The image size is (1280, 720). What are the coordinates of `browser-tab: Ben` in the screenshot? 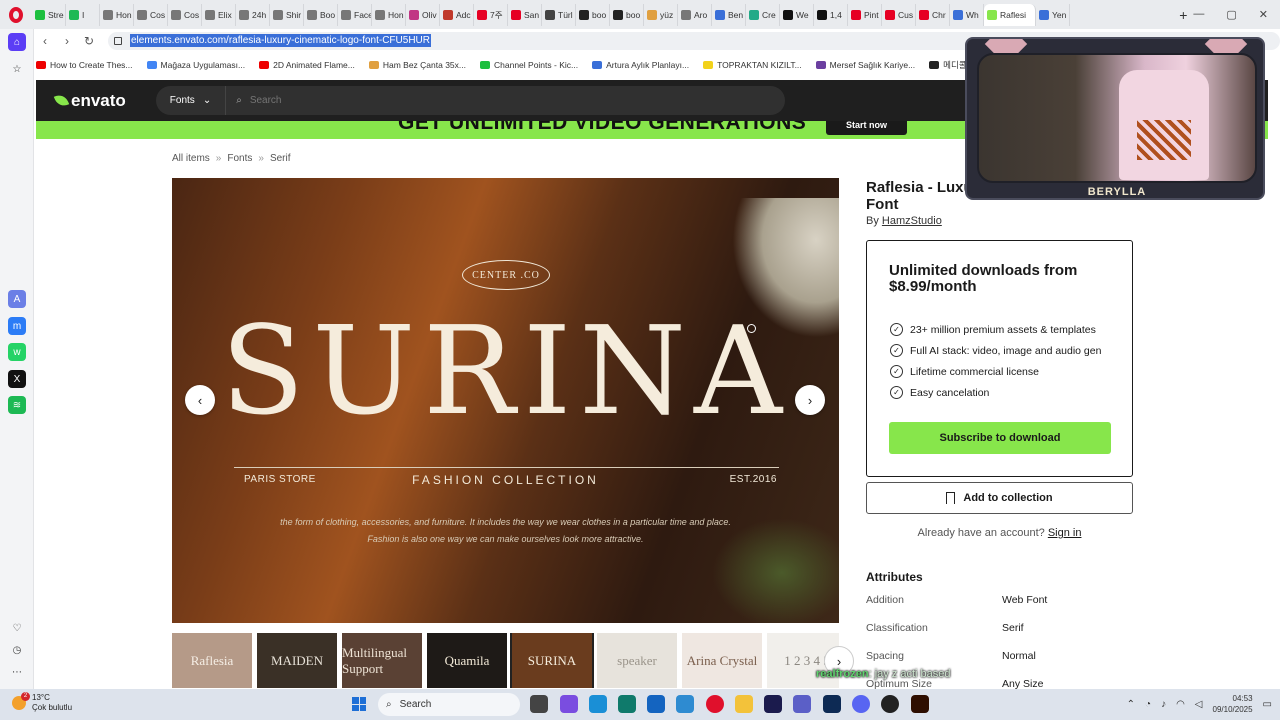 It's located at (729, 14).